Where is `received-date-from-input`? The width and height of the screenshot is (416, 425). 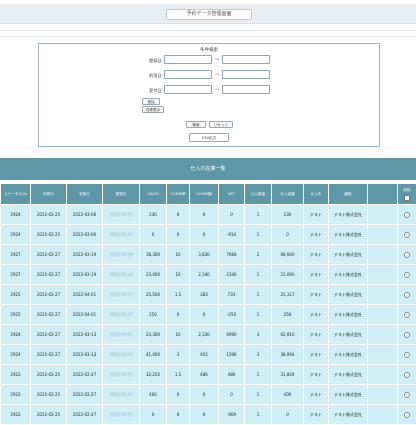 received-date-from-input is located at coordinates (188, 89).